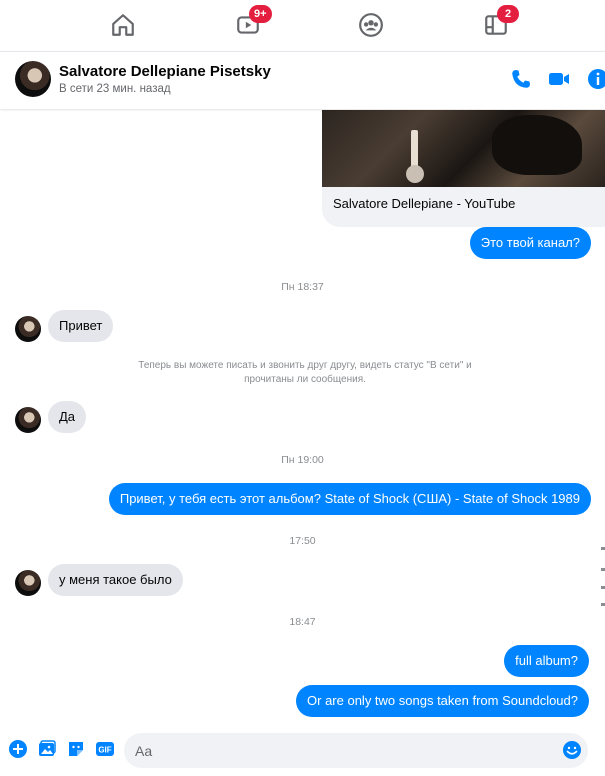 Image resolution: width=605 pixels, height=776 pixels. Describe the element at coordinates (546, 661) in the screenshot. I see `outgoing-message: full album?` at that location.